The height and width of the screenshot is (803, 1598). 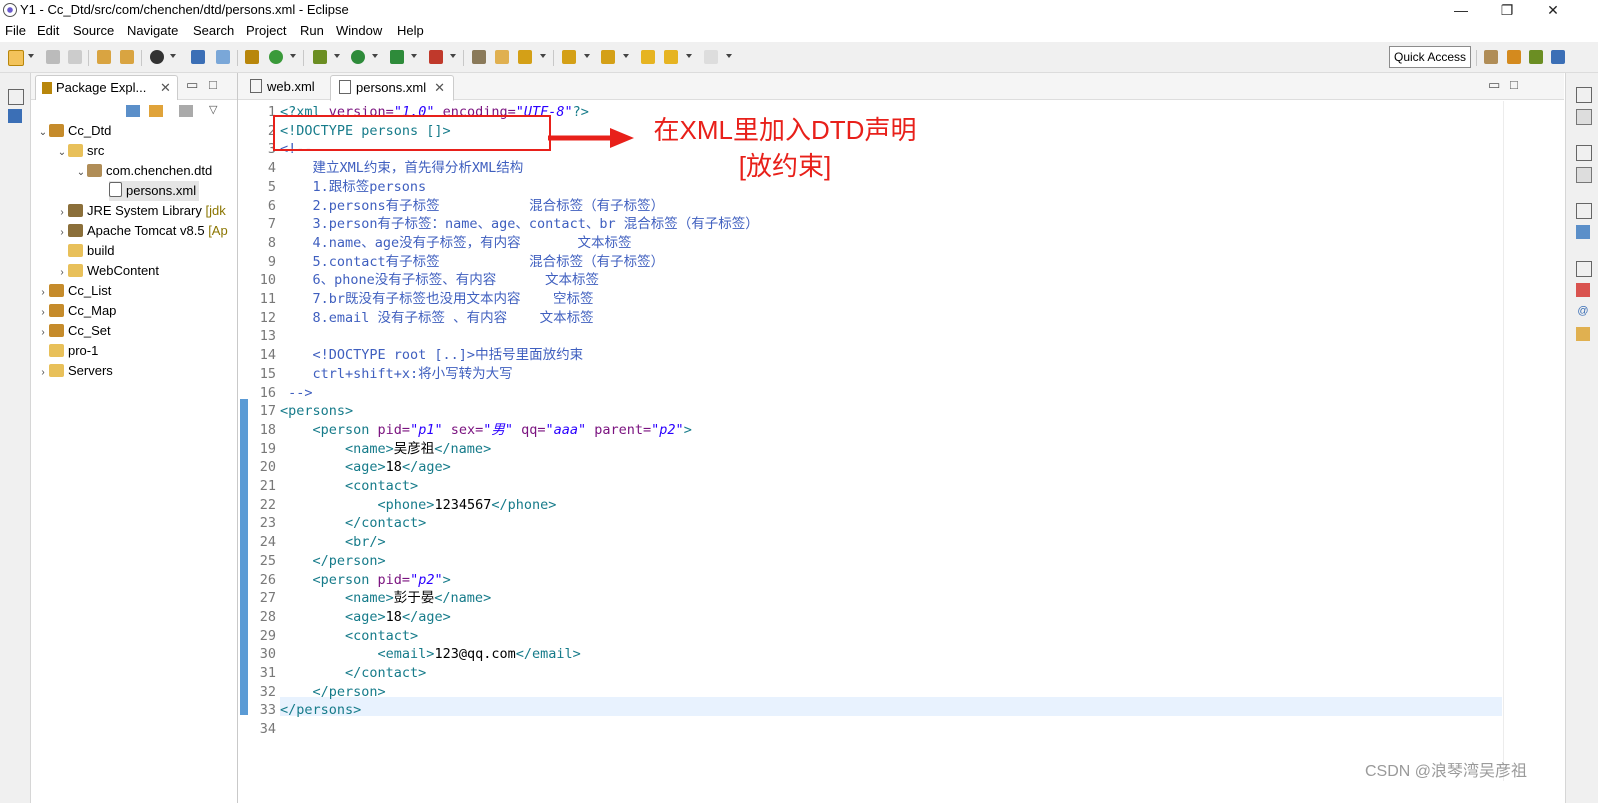 What do you see at coordinates (74, 291) in the screenshot?
I see `tree-item-cc-list: › Cc_List` at bounding box center [74, 291].